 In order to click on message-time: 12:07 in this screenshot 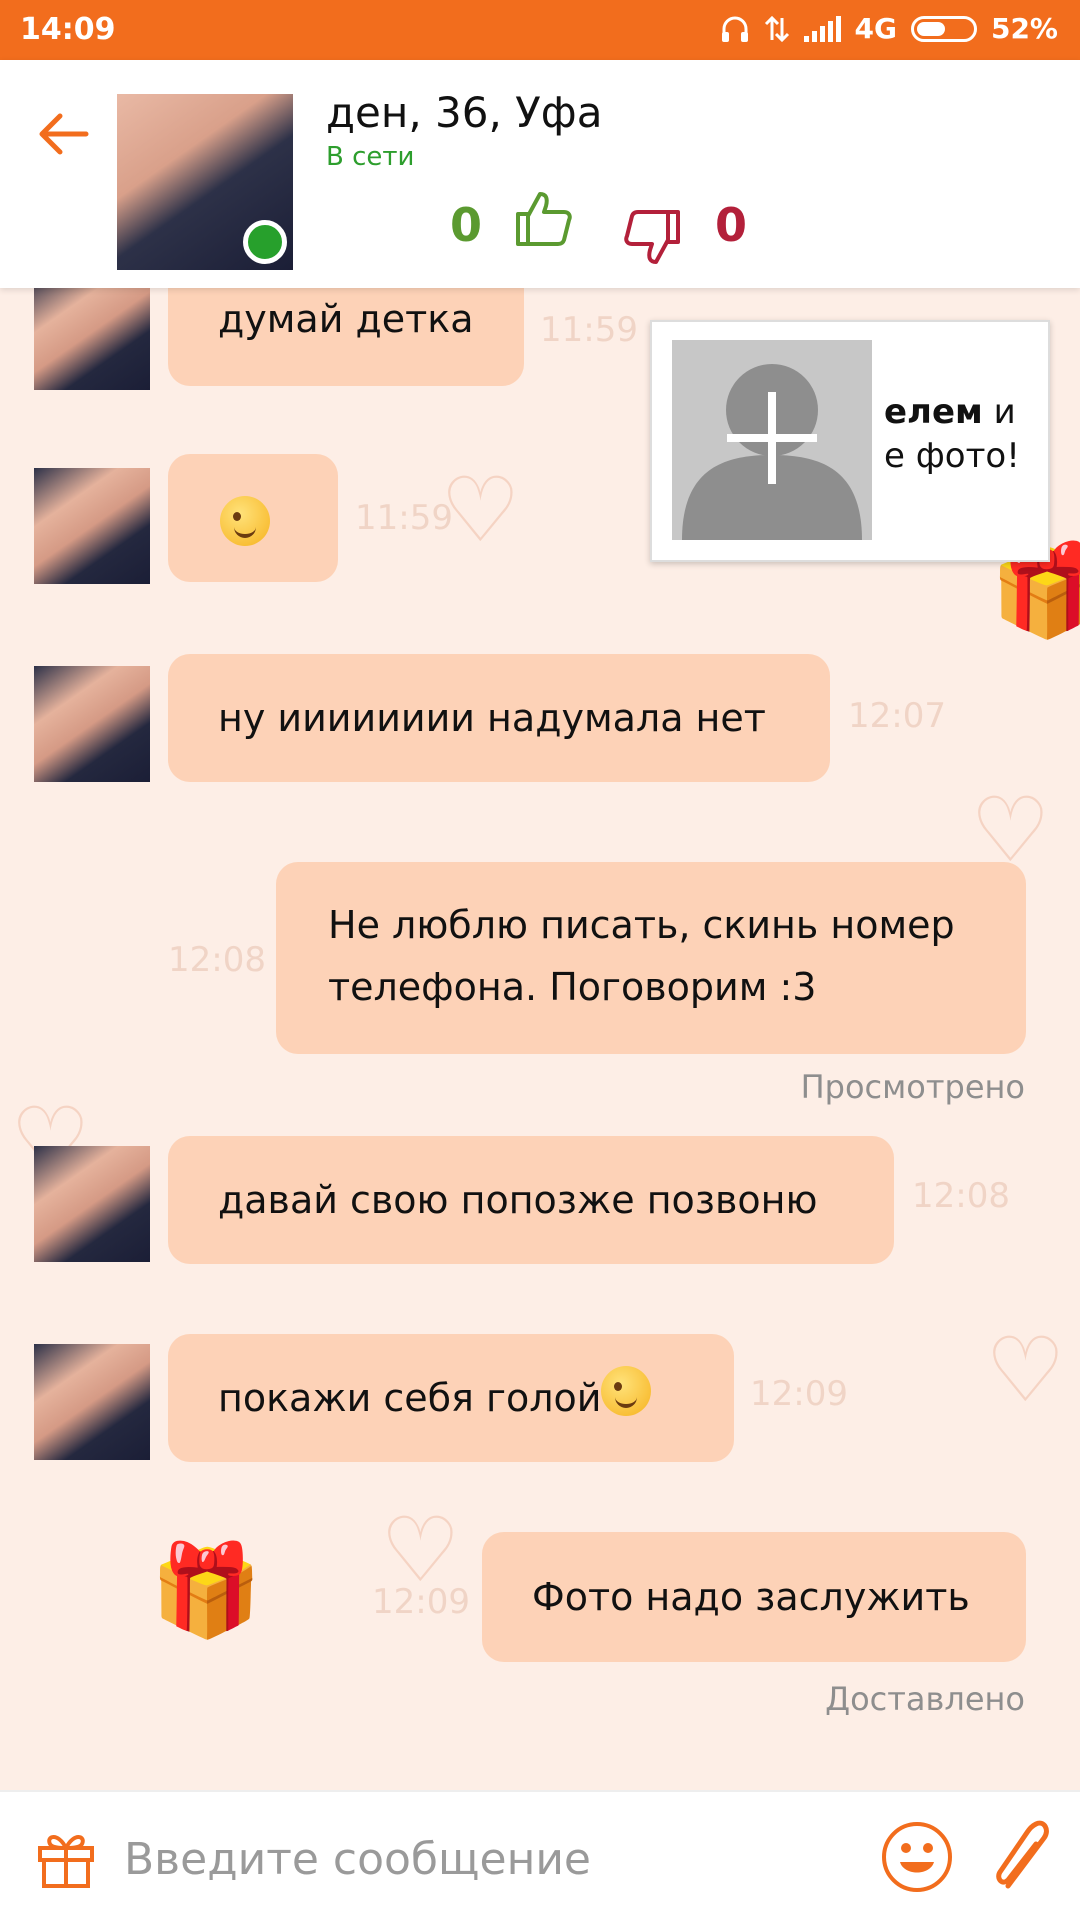, I will do `click(897, 716)`.